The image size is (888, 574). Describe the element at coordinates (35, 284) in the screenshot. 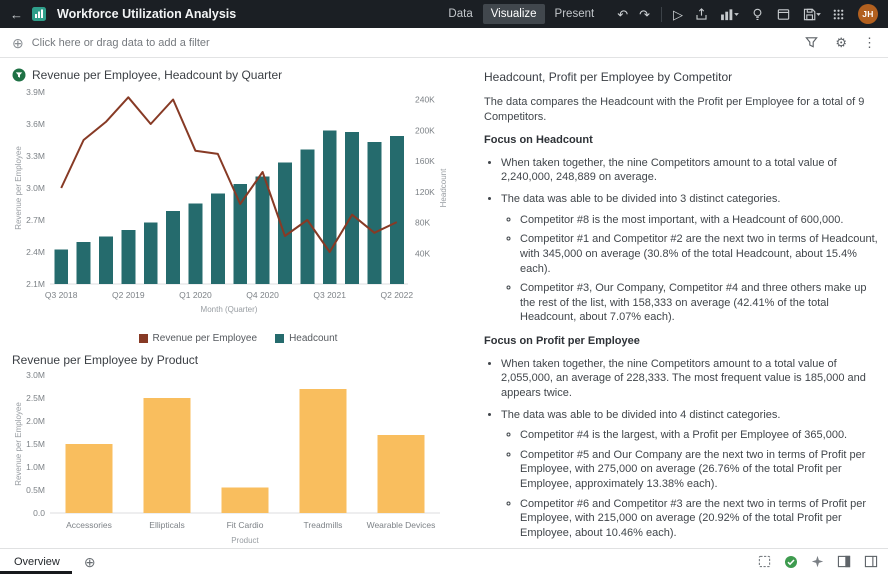

I see `svg-text: 2.1M` at that location.